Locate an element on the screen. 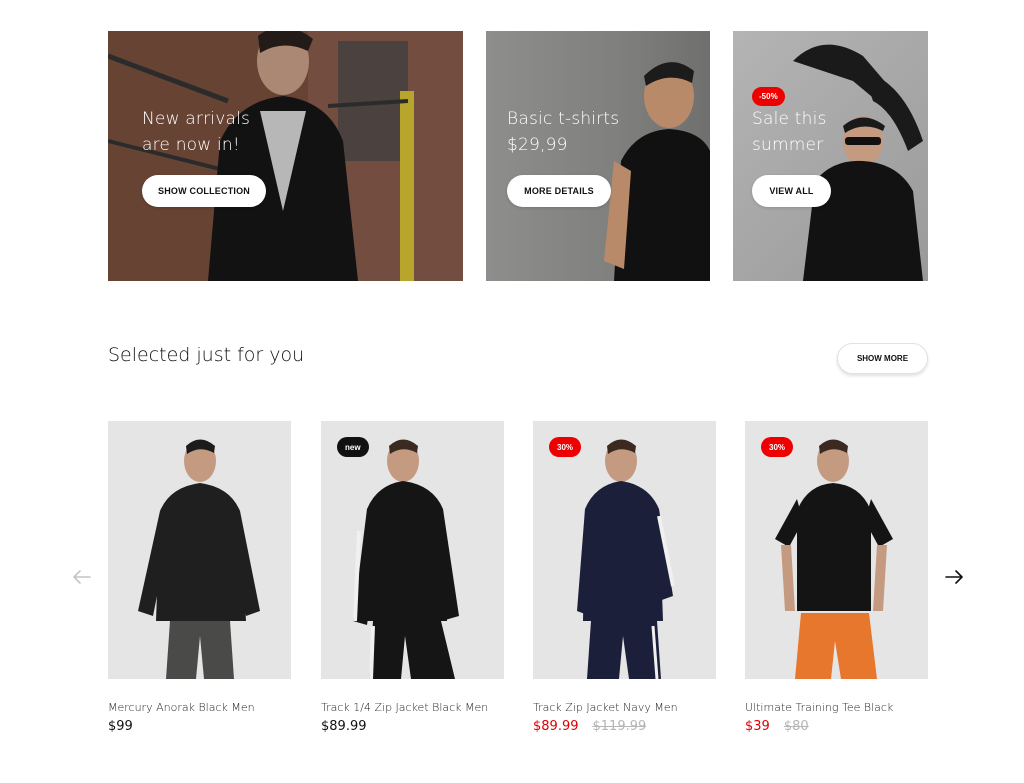  banner-new-arrivals: New arrivals are now in! SHOW COLLECTION is located at coordinates (285, 156).